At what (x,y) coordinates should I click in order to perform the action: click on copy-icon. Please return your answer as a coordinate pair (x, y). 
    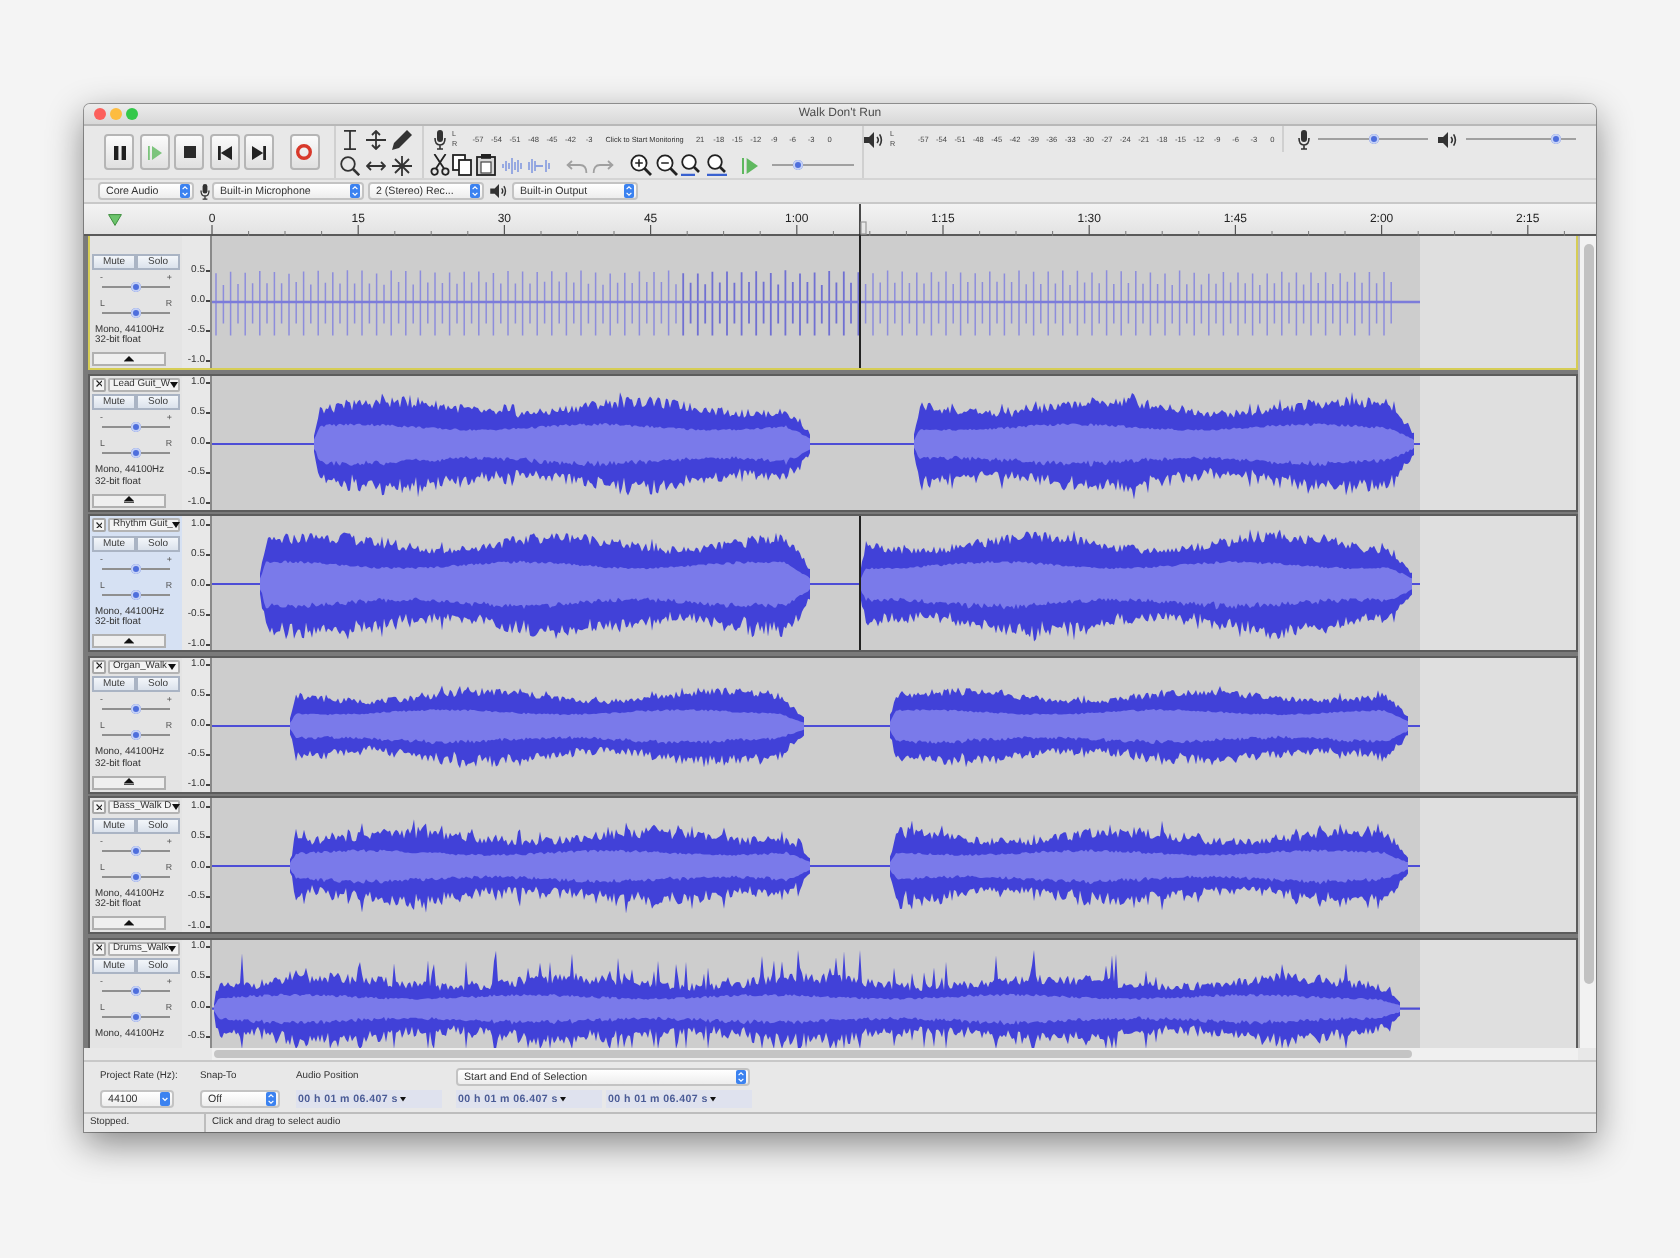
    Looking at the image, I should click on (462, 165).